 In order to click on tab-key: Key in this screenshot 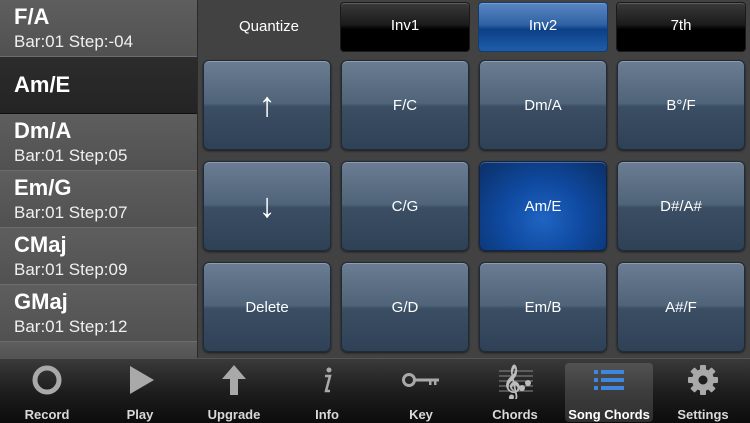, I will do `click(421, 392)`.